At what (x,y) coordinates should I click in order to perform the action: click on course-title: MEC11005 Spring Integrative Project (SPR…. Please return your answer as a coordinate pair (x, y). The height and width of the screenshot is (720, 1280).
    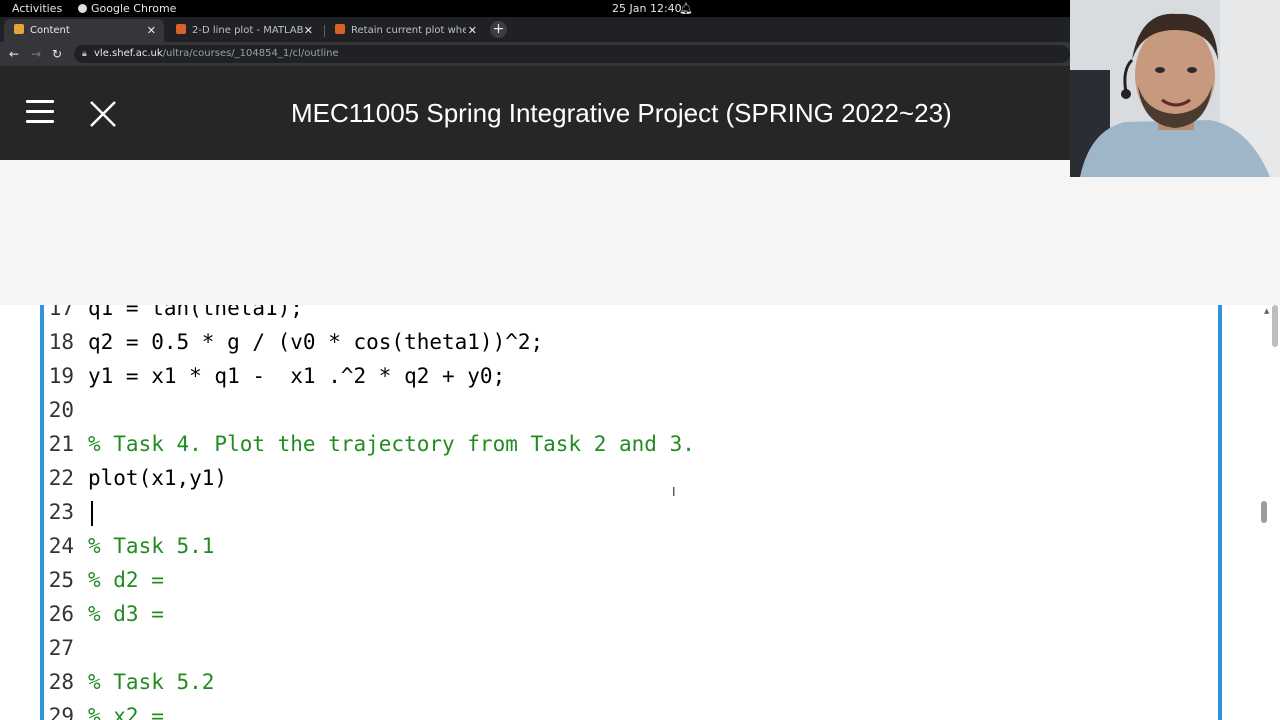
    Looking at the image, I should click on (621, 113).